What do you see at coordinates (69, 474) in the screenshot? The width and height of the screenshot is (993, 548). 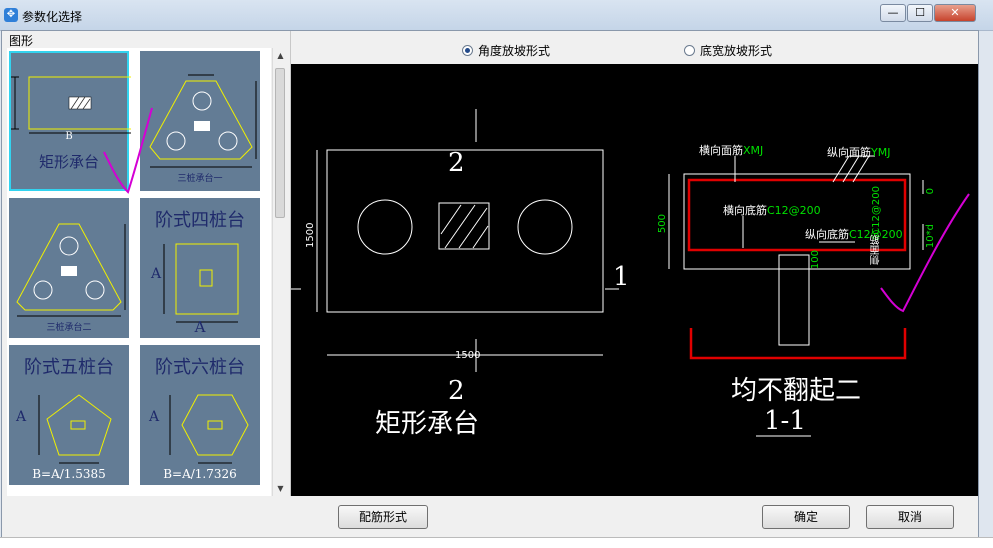 I see `step-five-pile-cap-formula: B=A/1.5385` at bounding box center [69, 474].